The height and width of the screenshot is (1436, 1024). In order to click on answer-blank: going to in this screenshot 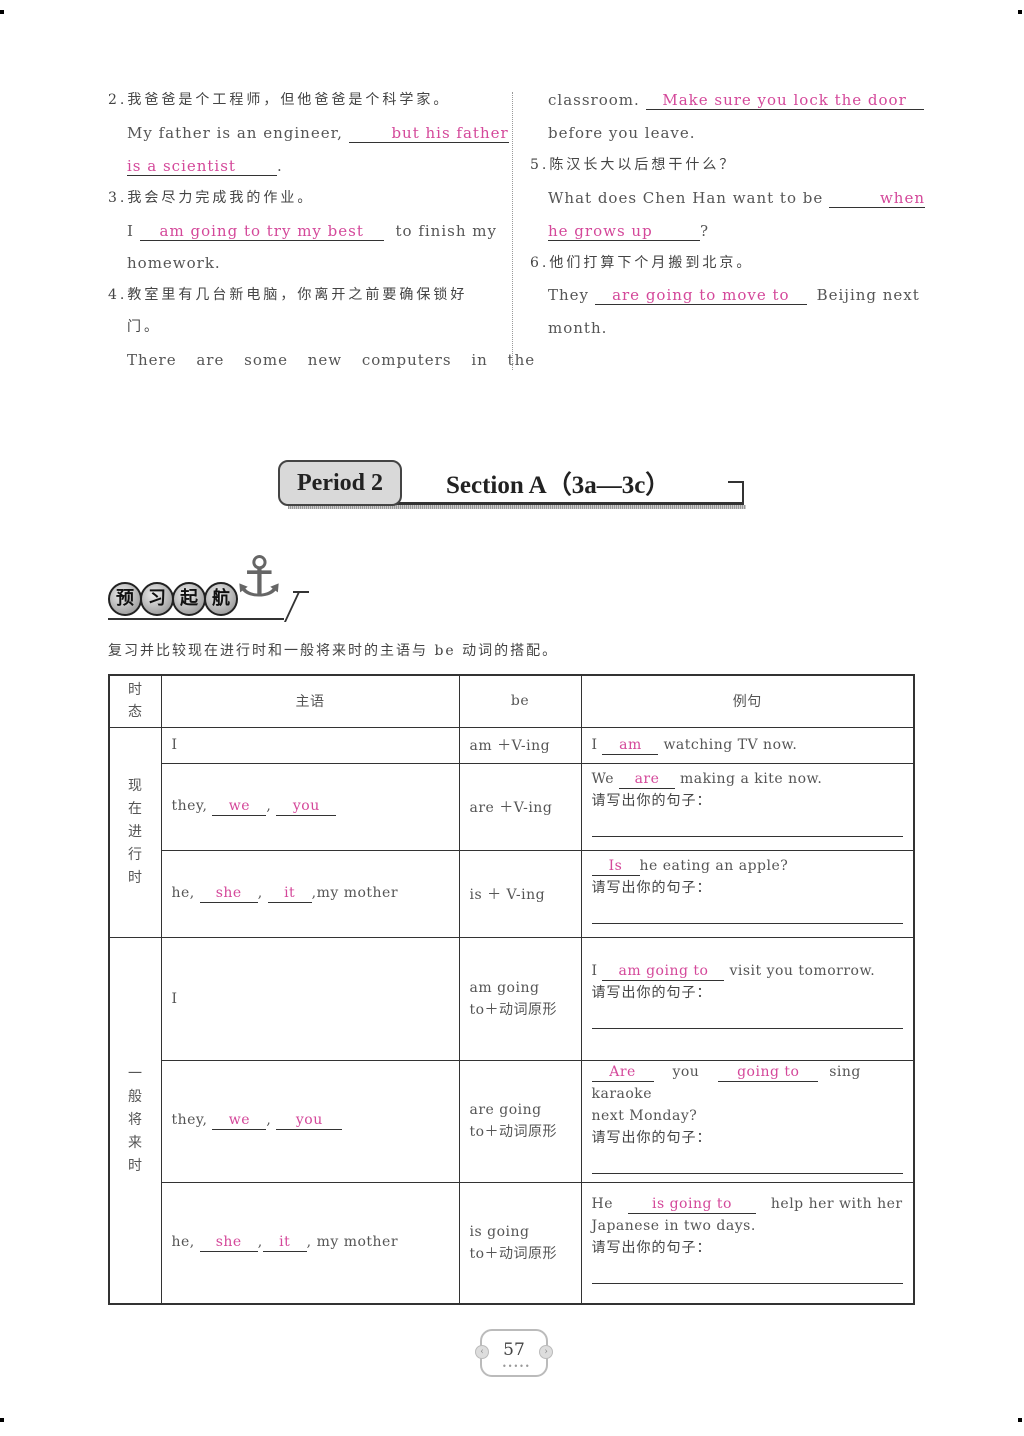, I will do `click(768, 1073)`.